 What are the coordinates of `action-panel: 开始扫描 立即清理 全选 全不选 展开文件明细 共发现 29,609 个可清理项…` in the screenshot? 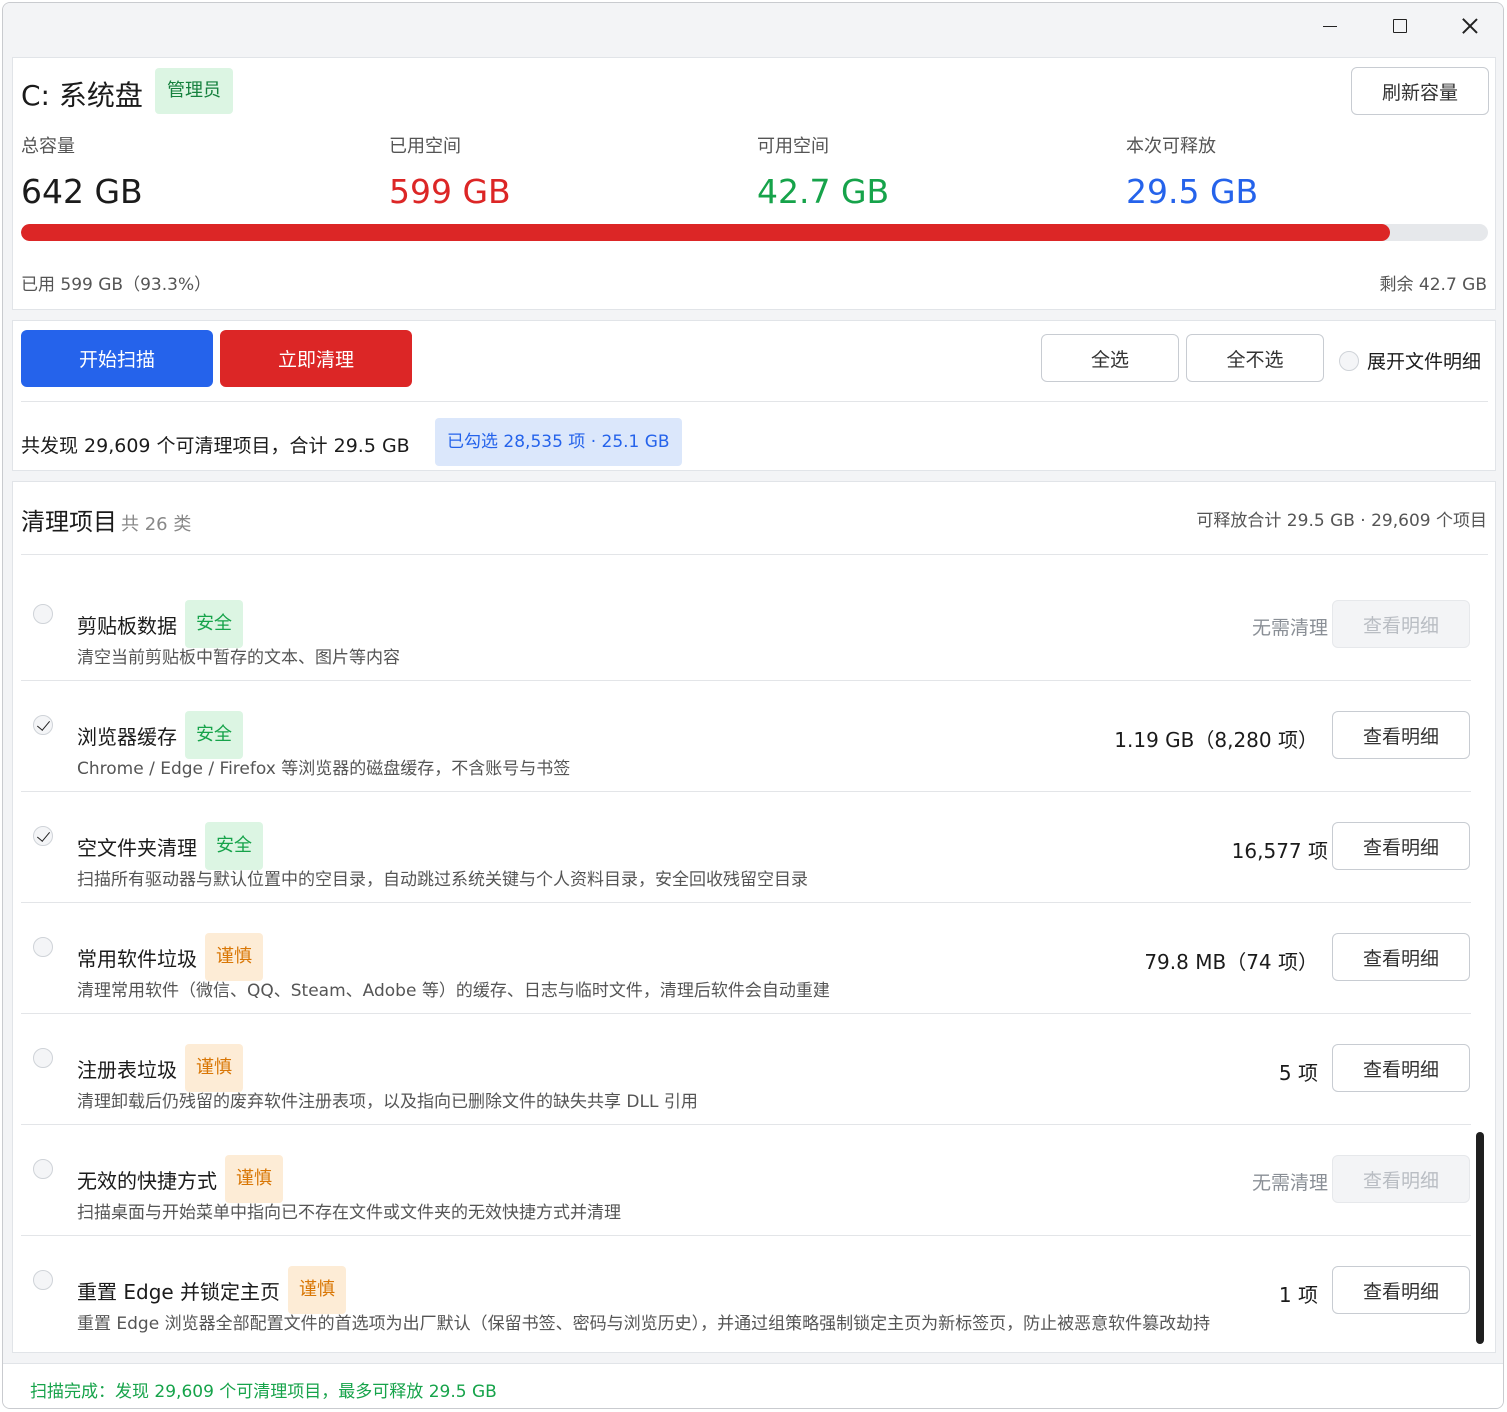 It's located at (754, 395).